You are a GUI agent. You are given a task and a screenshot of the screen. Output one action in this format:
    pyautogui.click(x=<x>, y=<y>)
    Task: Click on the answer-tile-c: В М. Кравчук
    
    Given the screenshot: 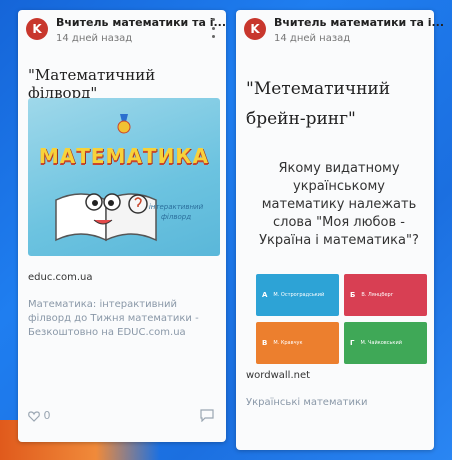 What is the action you would take?
    pyautogui.click(x=297, y=343)
    